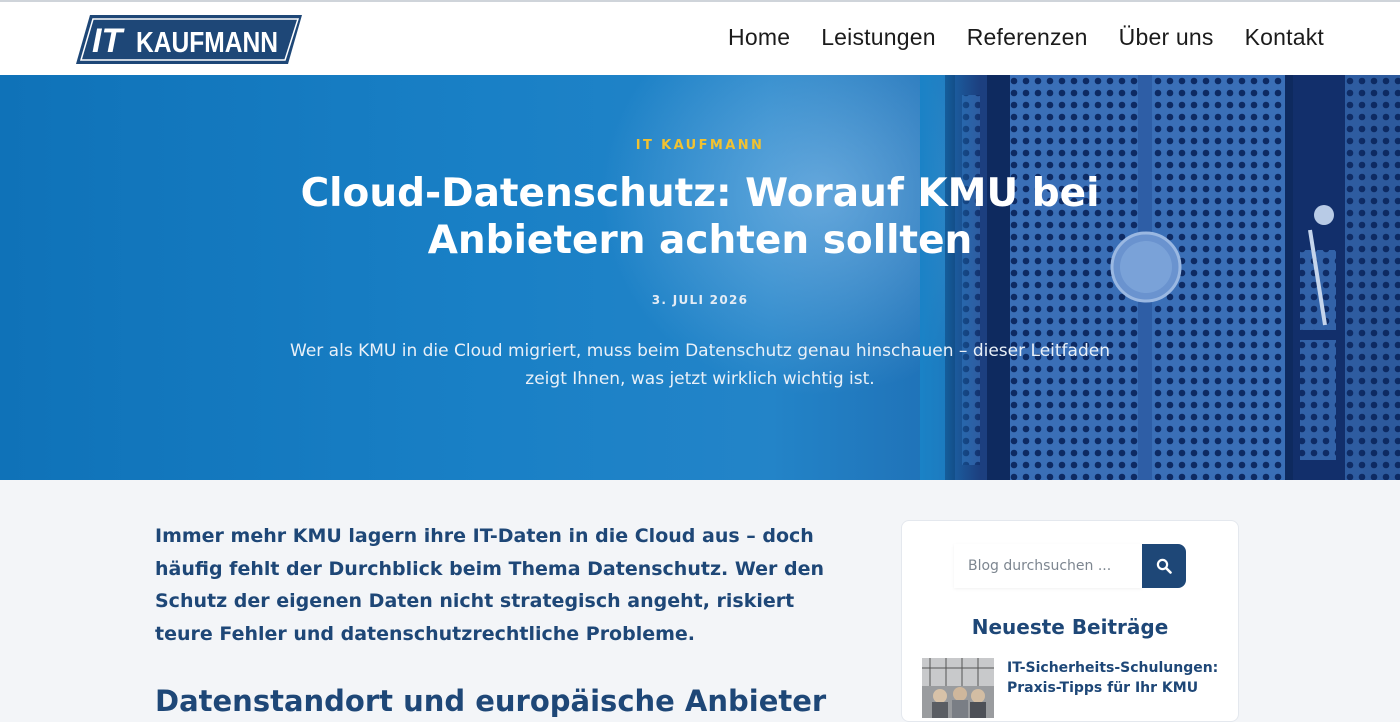  I want to click on site-logo: IT KAUFMANN, so click(189, 39).